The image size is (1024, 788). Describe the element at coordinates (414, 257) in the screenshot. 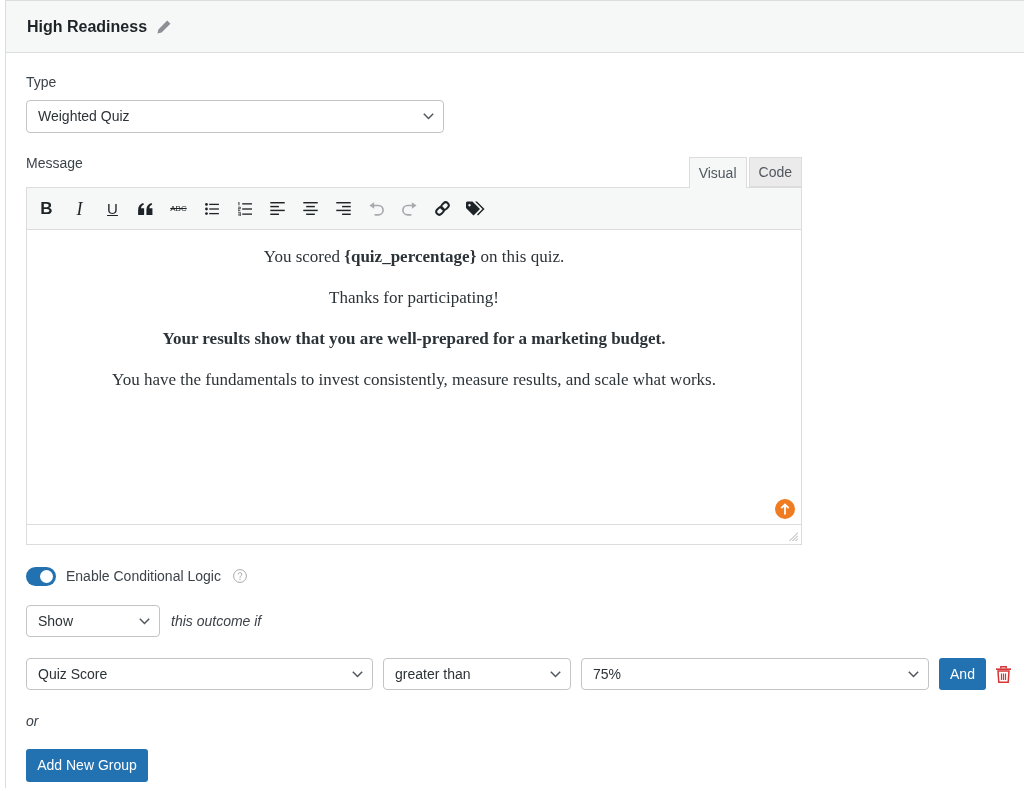

I see `editor-paragraph: You scored {quiz_percentage} on this quiz.` at that location.